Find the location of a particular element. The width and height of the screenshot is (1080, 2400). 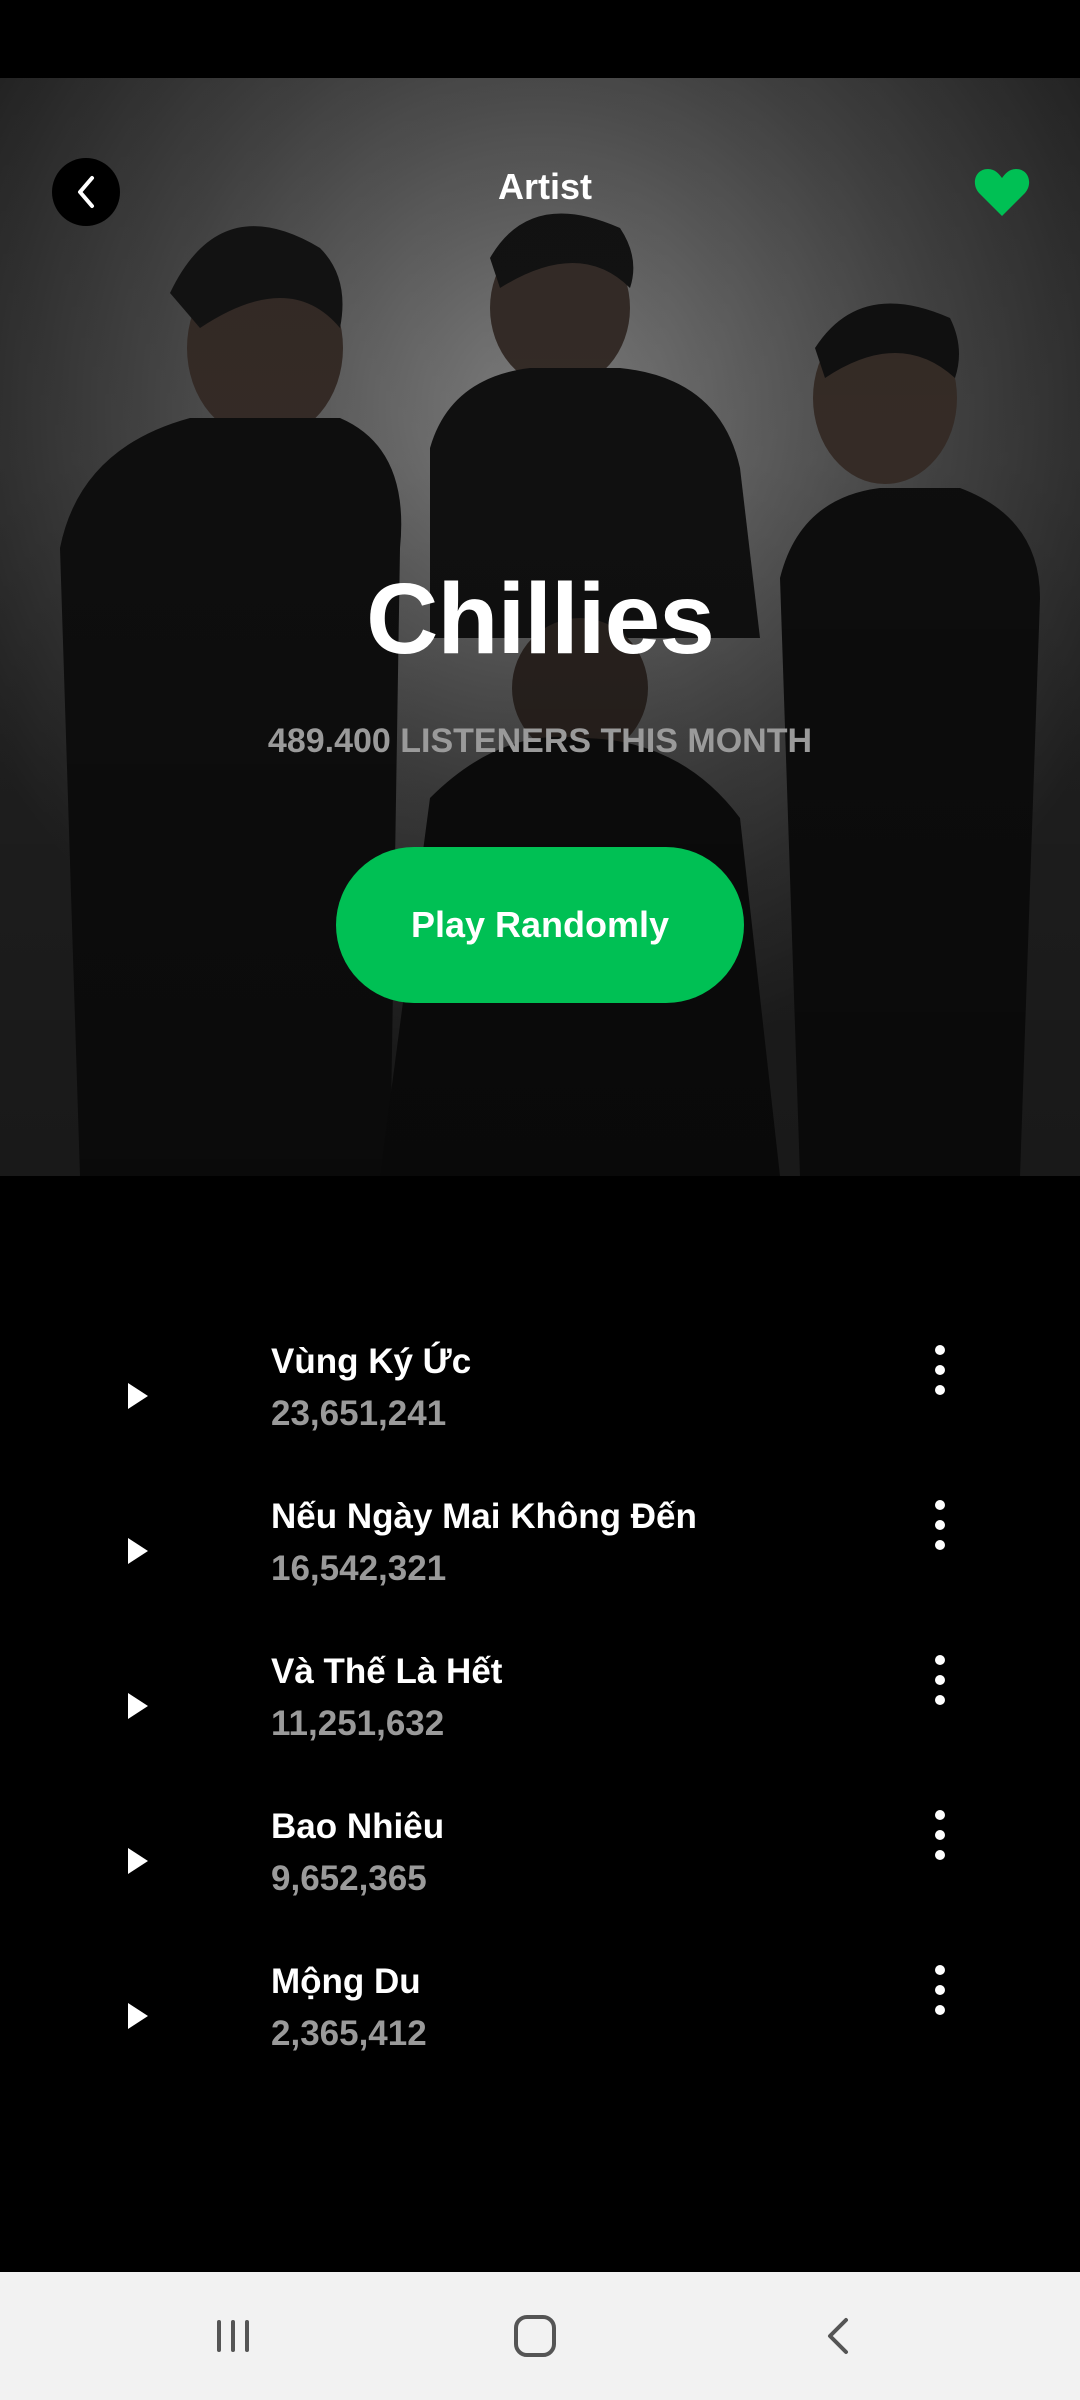

back-icon is located at coordinates (838, 2336).